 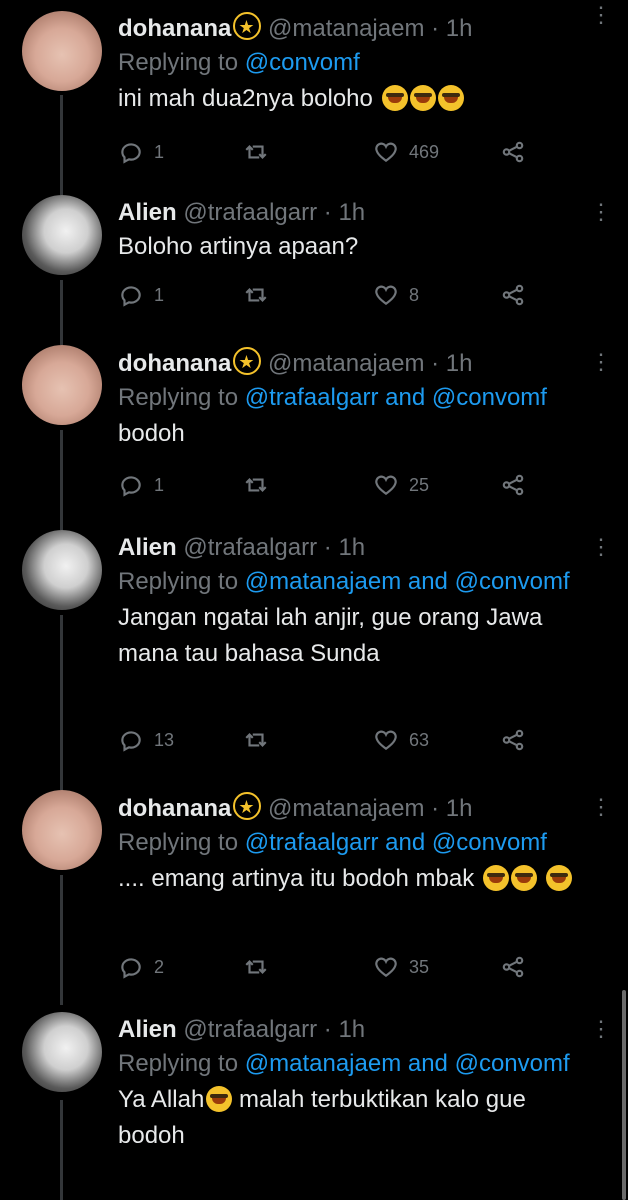 I want to click on tweet-text-part1: Ya Allah, so click(x=161, y=1099).